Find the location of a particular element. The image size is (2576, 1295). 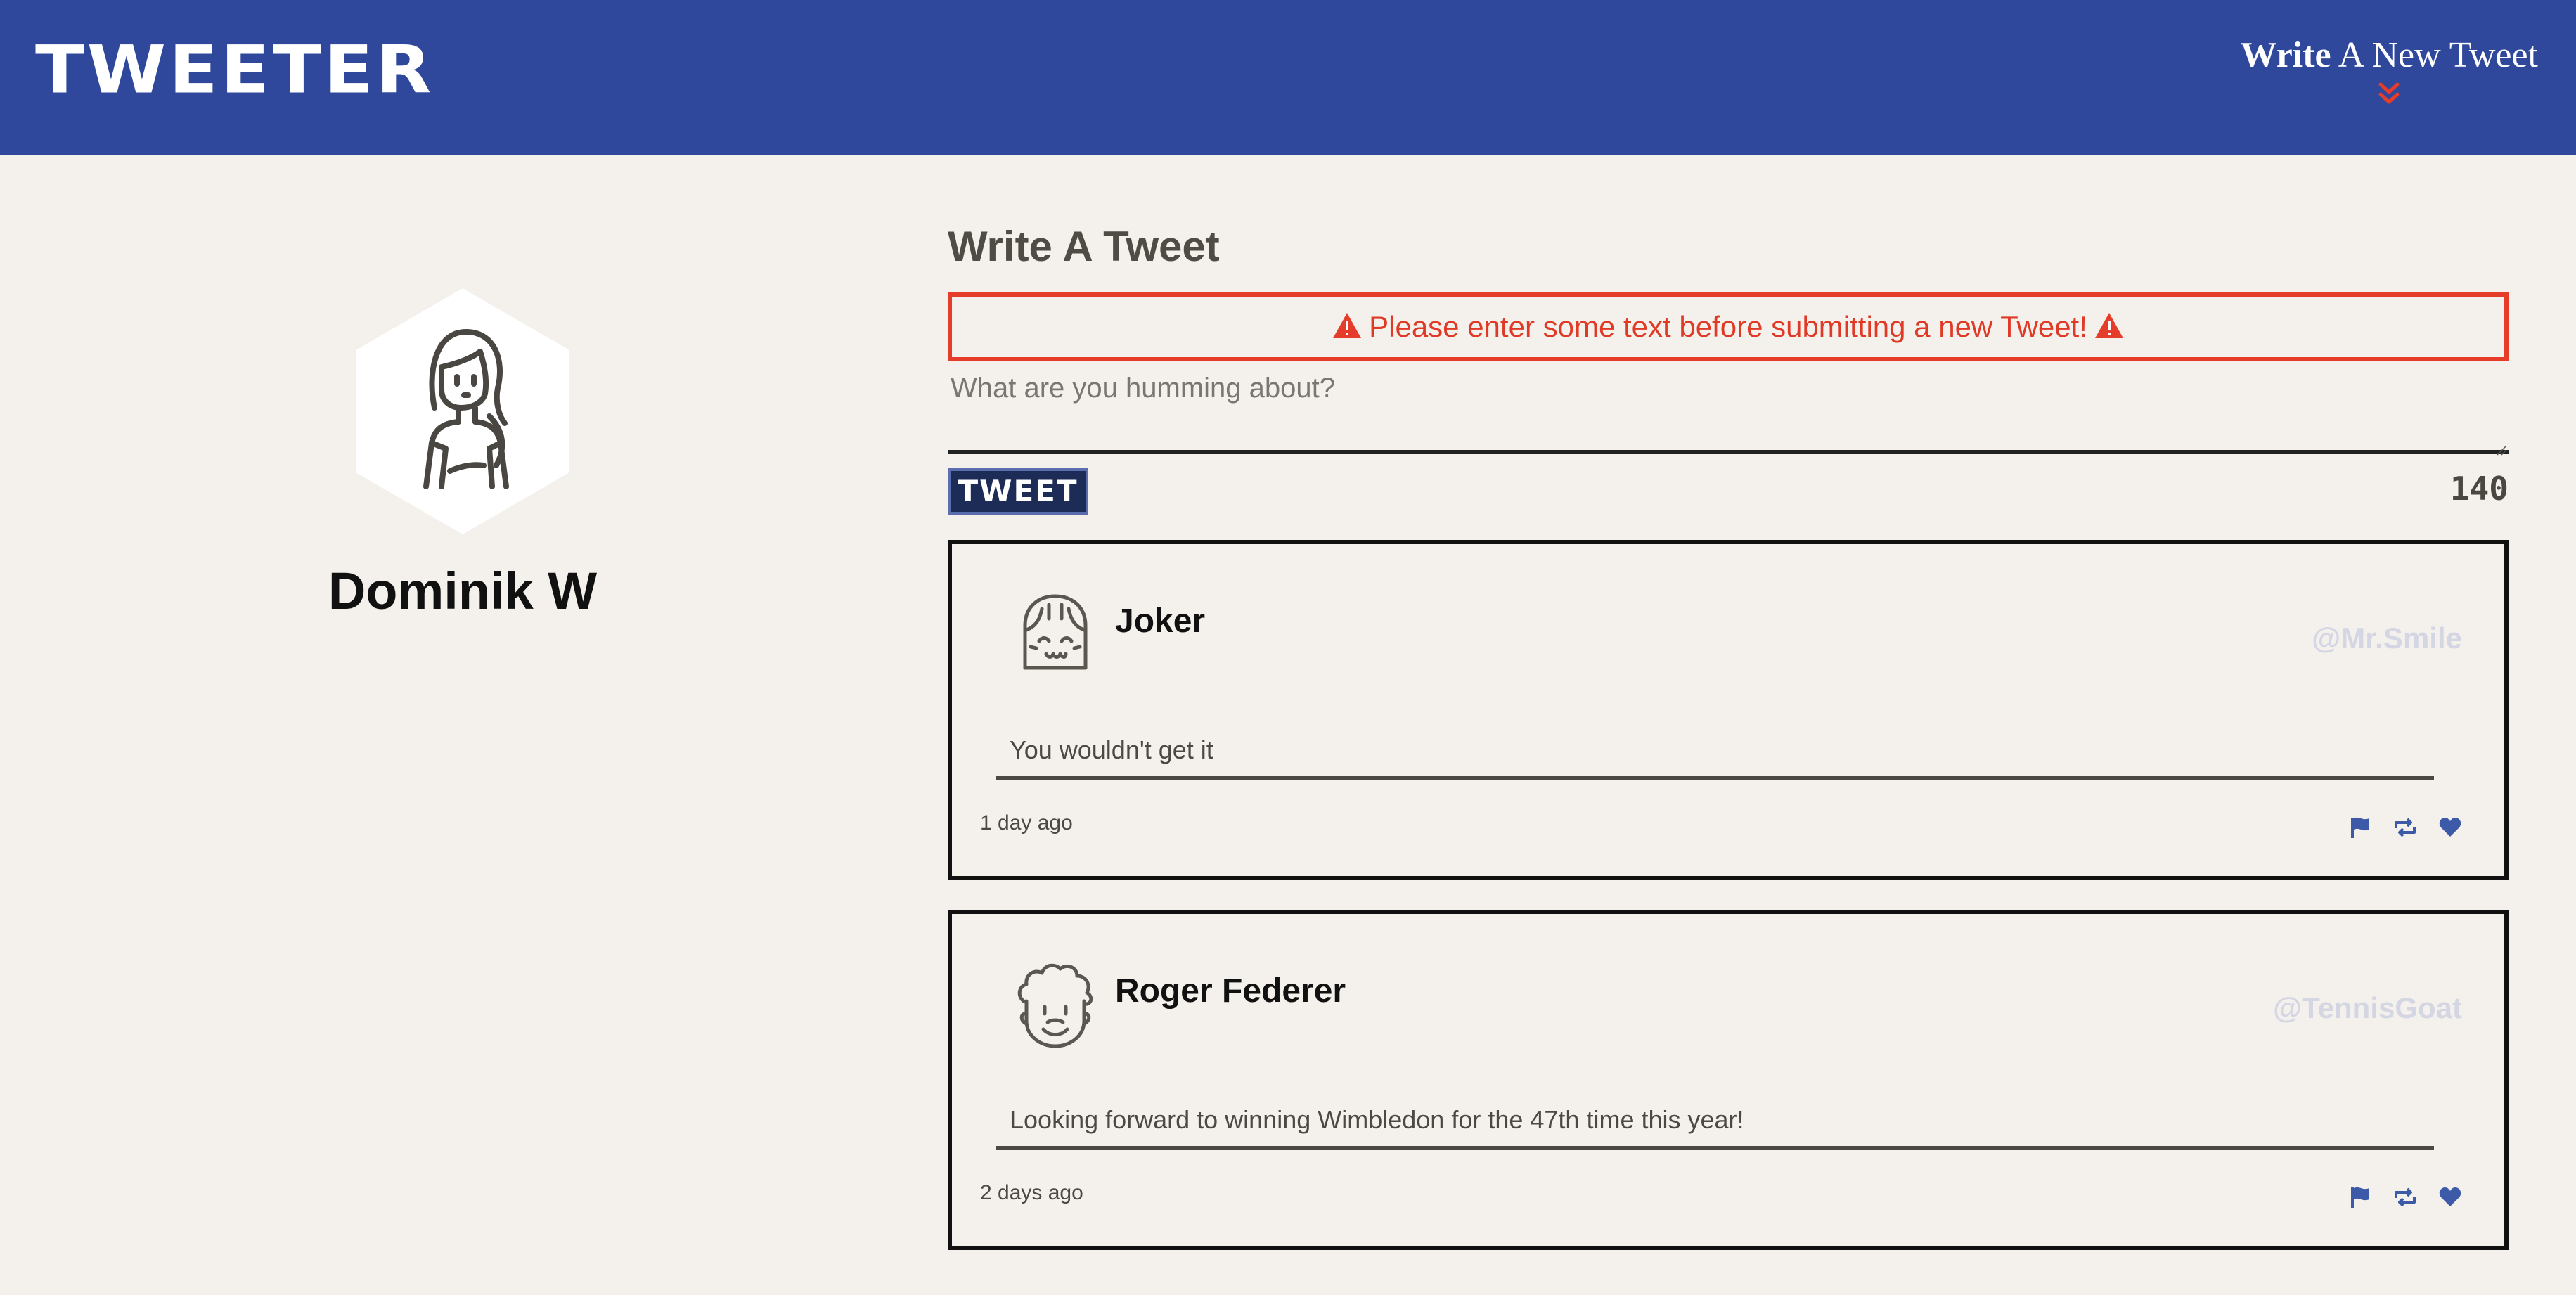

tweet-submit-button: TWEET is located at coordinates (1018, 491).